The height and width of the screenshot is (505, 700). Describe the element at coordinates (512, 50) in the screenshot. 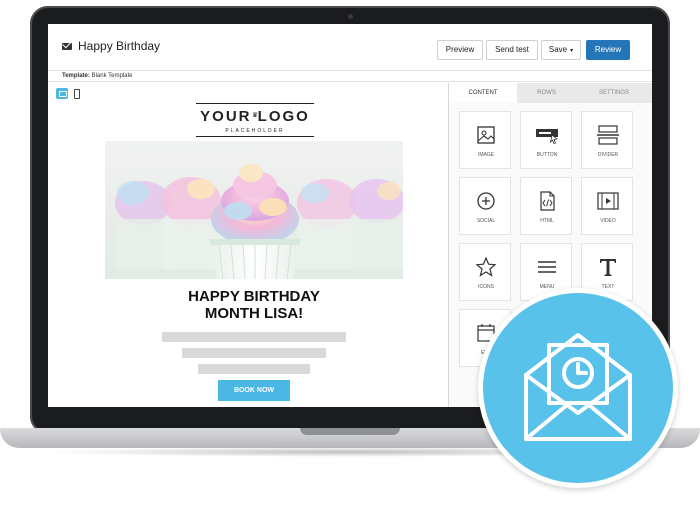

I see `send-test-button: Send test` at that location.